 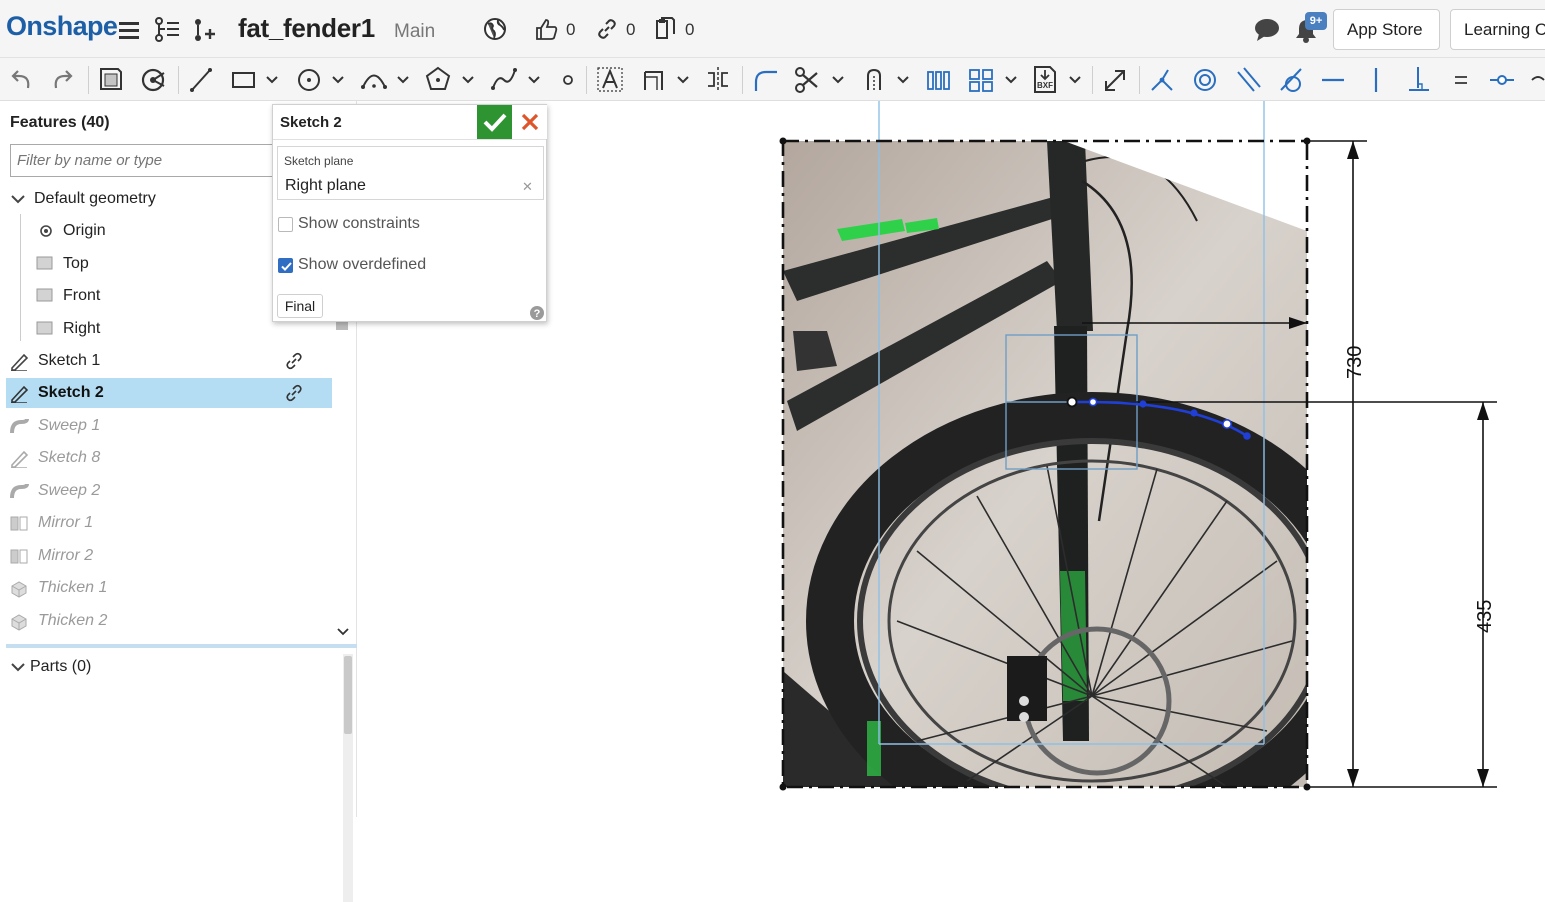 I want to click on perpendicular-constraint-icon, so click(x=1419, y=79).